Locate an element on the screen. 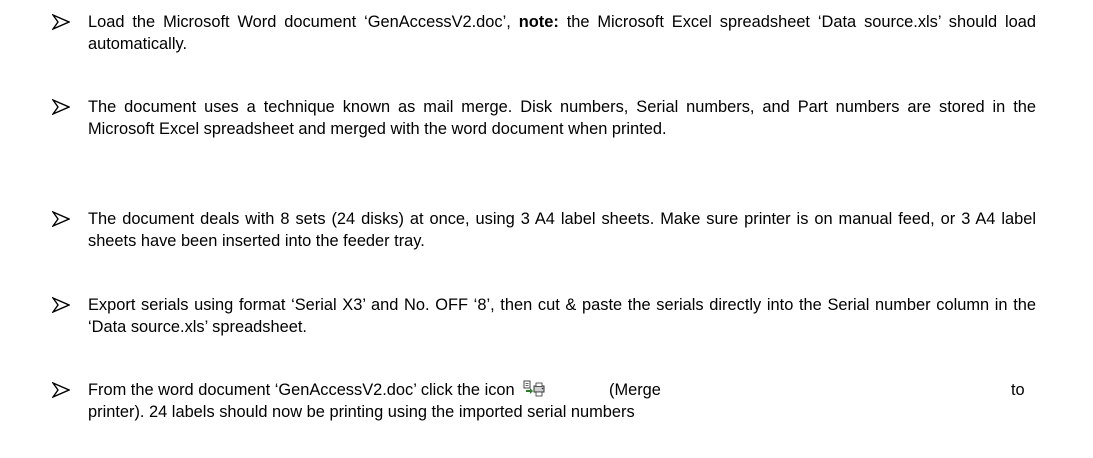 Image resolution: width=1093 pixels, height=458 pixels. merge-to-label: to is located at coordinates (1018, 390).